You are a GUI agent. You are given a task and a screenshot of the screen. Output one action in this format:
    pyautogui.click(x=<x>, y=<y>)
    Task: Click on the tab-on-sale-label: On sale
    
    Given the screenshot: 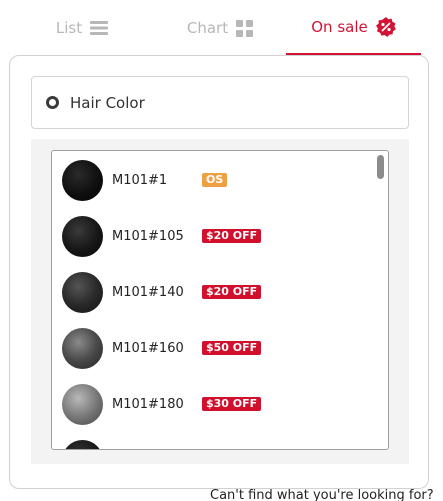 What is the action you would take?
    pyautogui.click(x=339, y=26)
    